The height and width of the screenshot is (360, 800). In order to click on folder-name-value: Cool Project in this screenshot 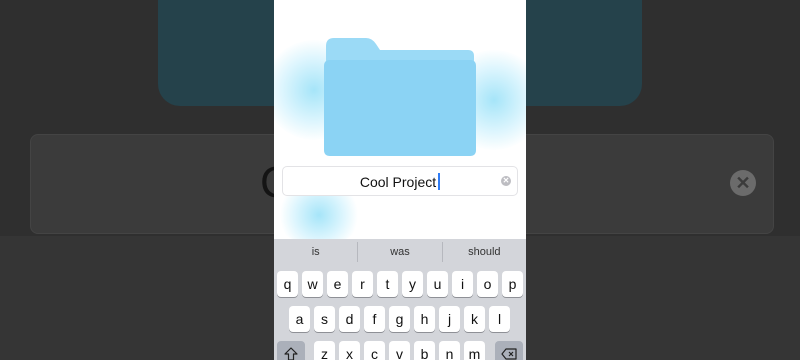, I will do `click(398, 182)`.